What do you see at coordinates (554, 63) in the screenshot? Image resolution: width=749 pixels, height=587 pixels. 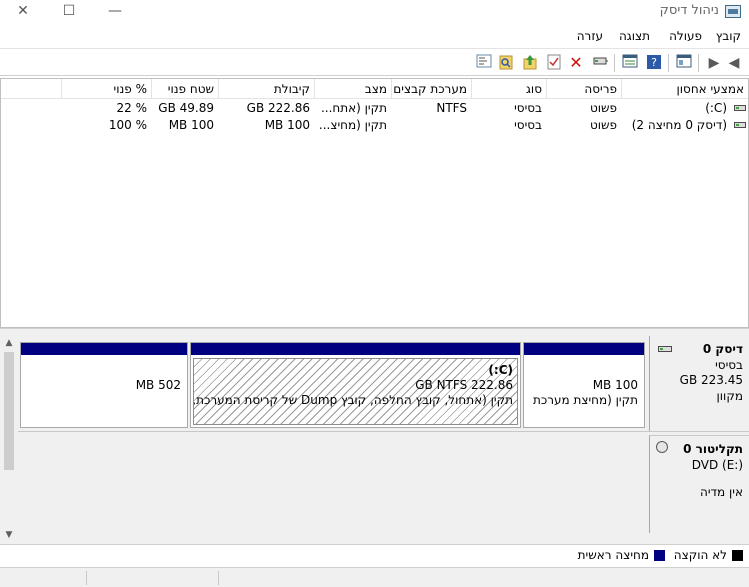 I see `check-icon` at bounding box center [554, 63].